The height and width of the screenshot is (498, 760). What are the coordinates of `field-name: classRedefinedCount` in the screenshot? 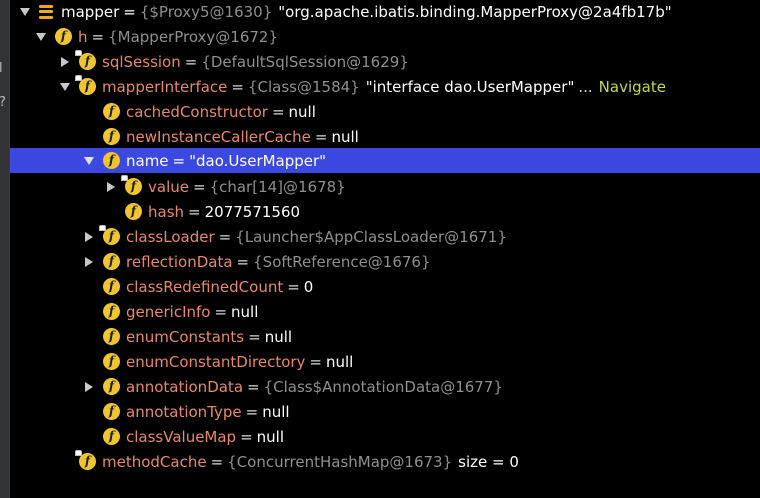 It's located at (205, 286).